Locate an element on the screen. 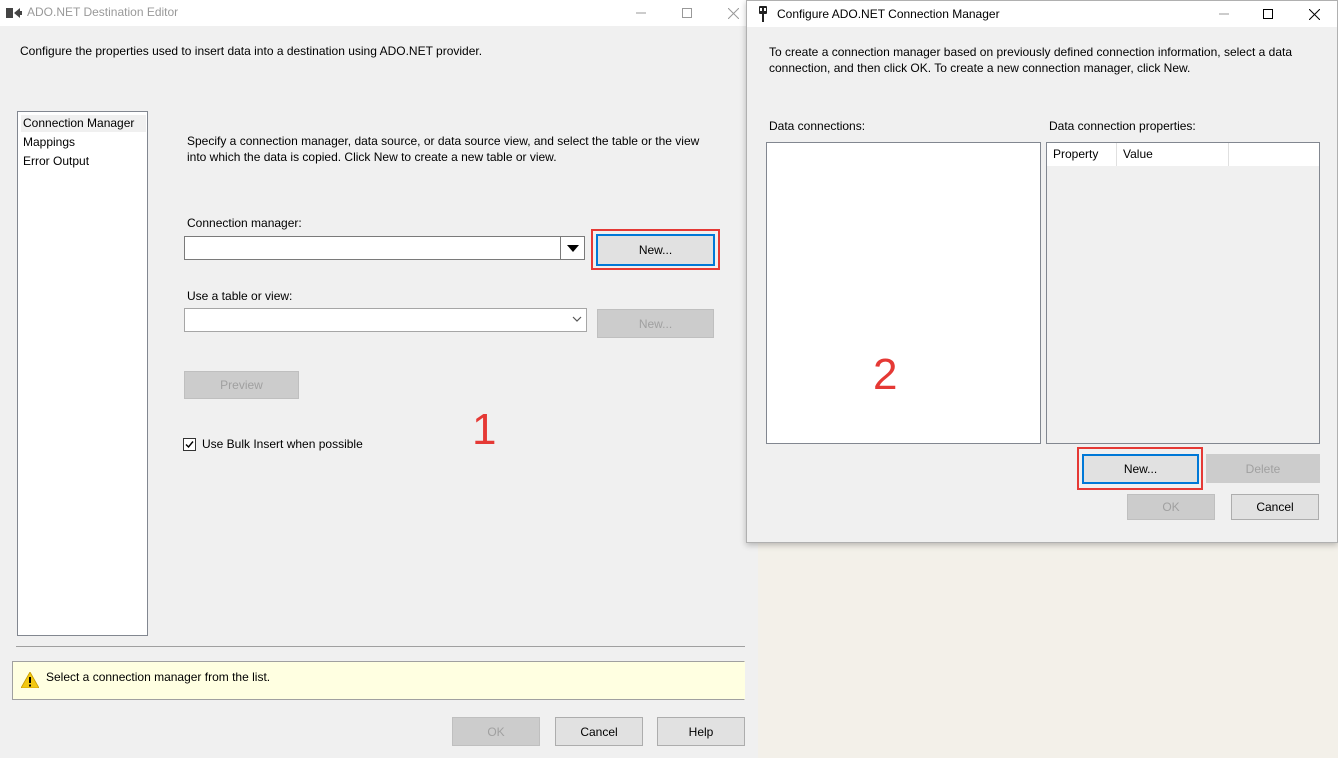 This screenshot has width=1338, height=758. combobox-dropdown-button is located at coordinates (572, 248).